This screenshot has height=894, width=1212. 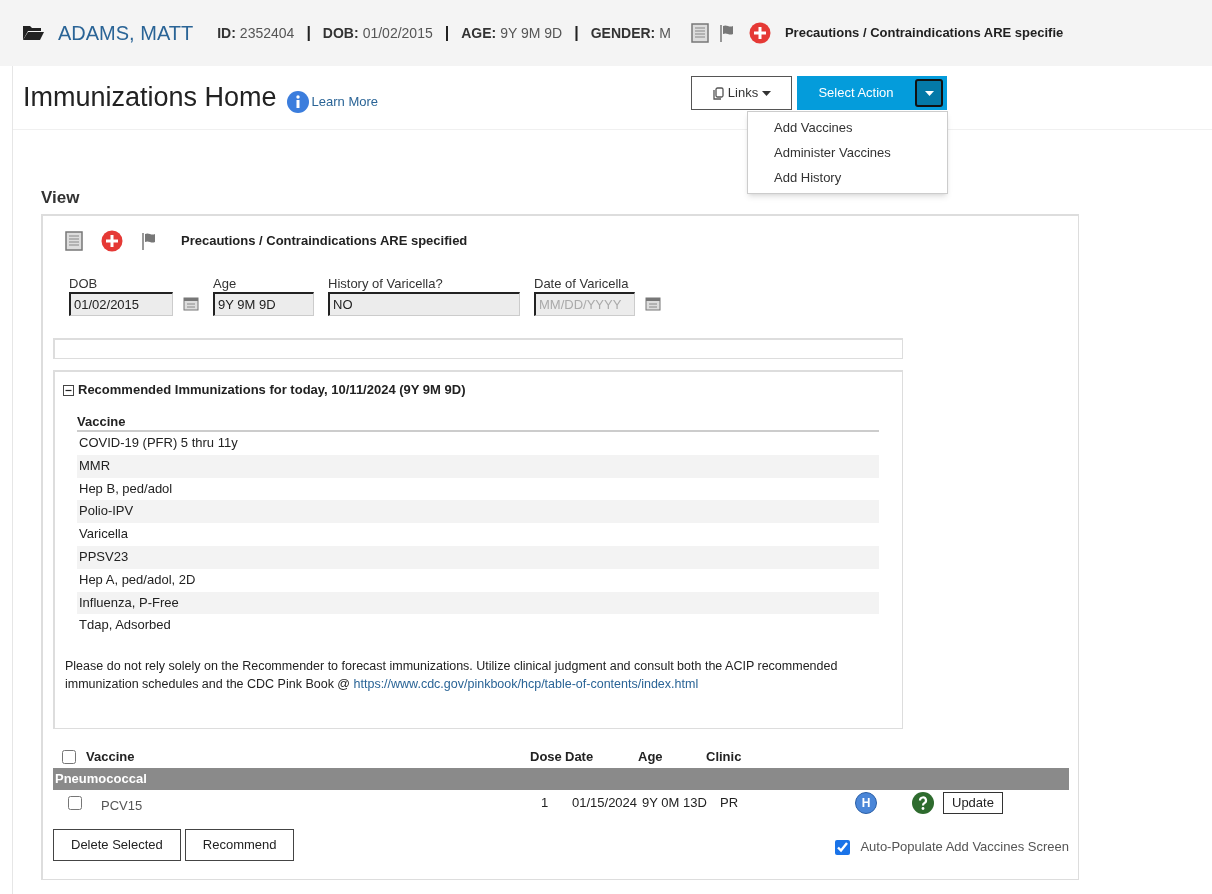 I want to click on pinkbook-link: https://www.cdc.gov/pinkbook/hcp/table-of-contents/index.html, so click(x=526, y=684).